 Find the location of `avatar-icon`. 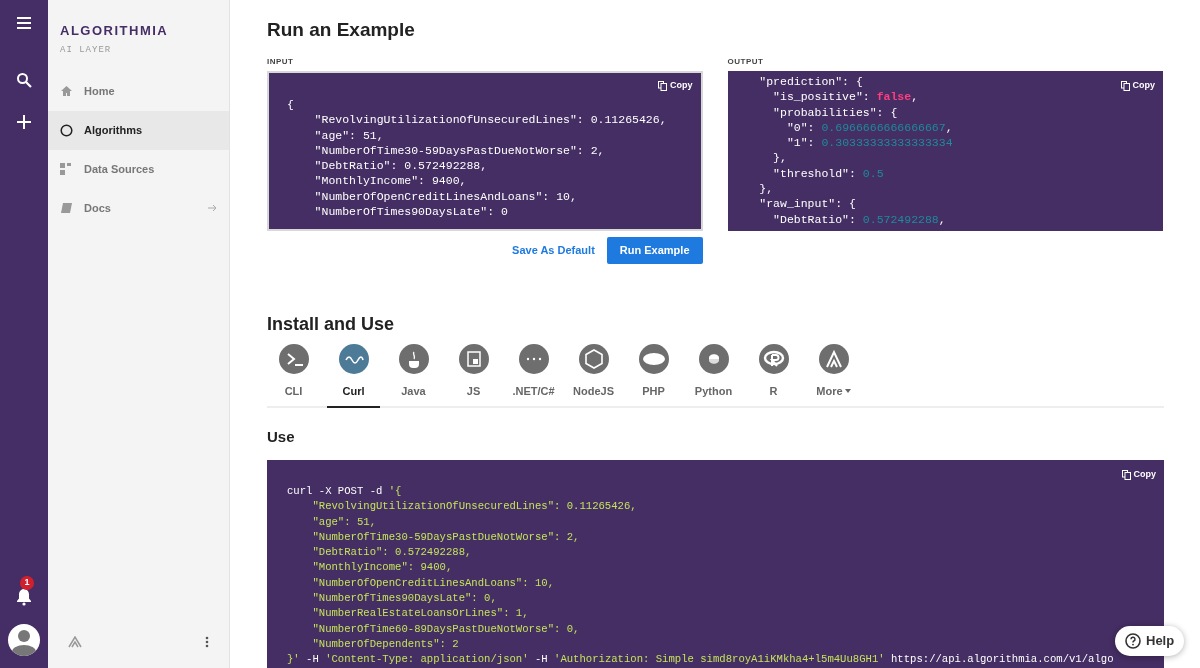

avatar-icon is located at coordinates (24, 640).